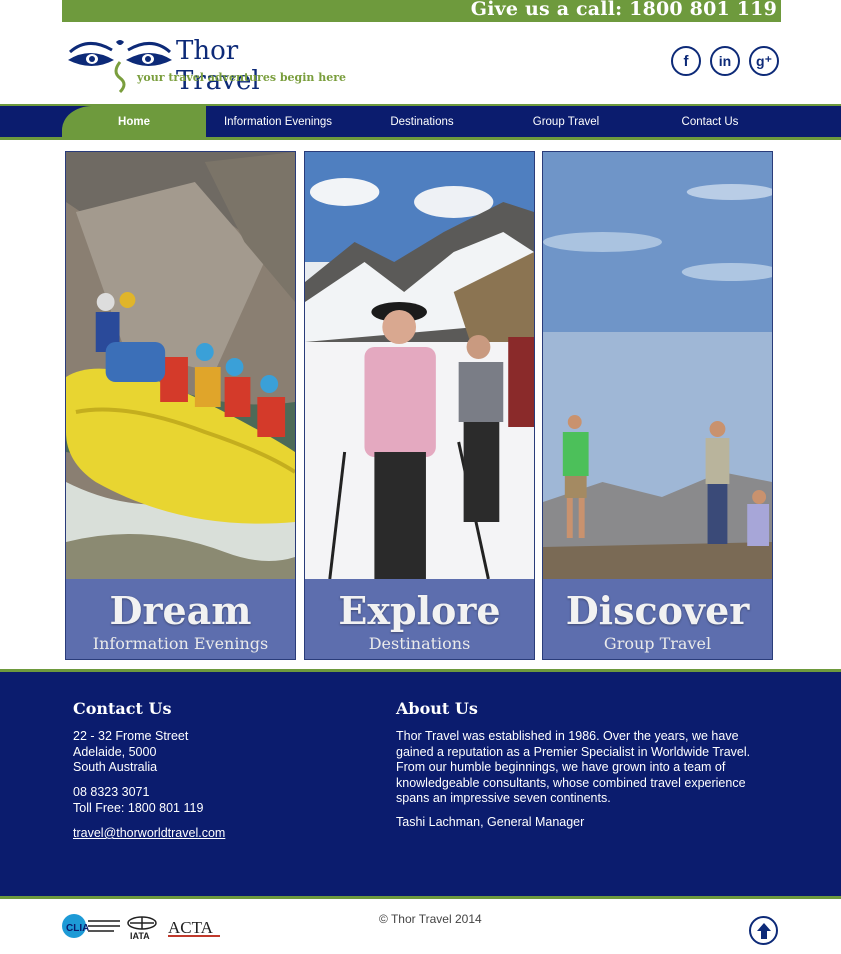  Describe the element at coordinates (421, 11) in the screenshot. I see `call-banner: Give us a call: 1800 801 119` at that location.